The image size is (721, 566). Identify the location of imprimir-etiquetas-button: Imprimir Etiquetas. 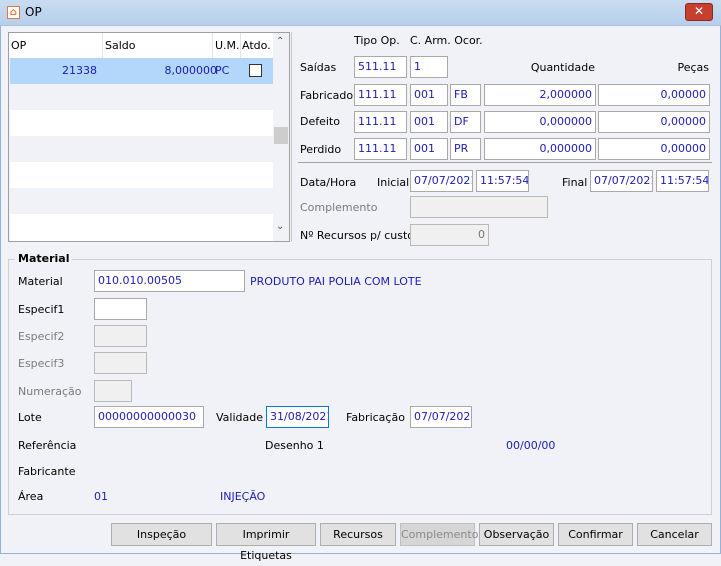
(266, 542).